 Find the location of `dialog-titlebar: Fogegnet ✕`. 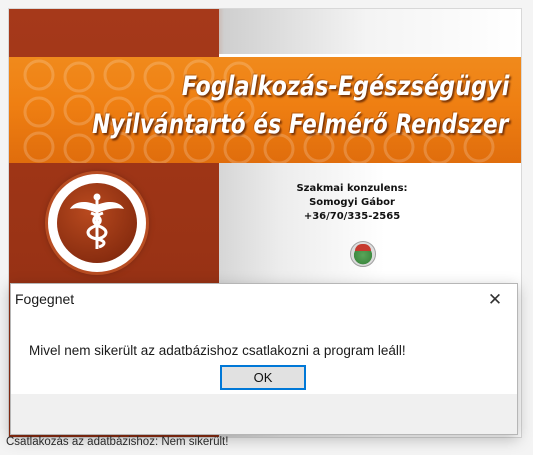

dialog-titlebar: Fogegnet ✕ is located at coordinates (264, 300).